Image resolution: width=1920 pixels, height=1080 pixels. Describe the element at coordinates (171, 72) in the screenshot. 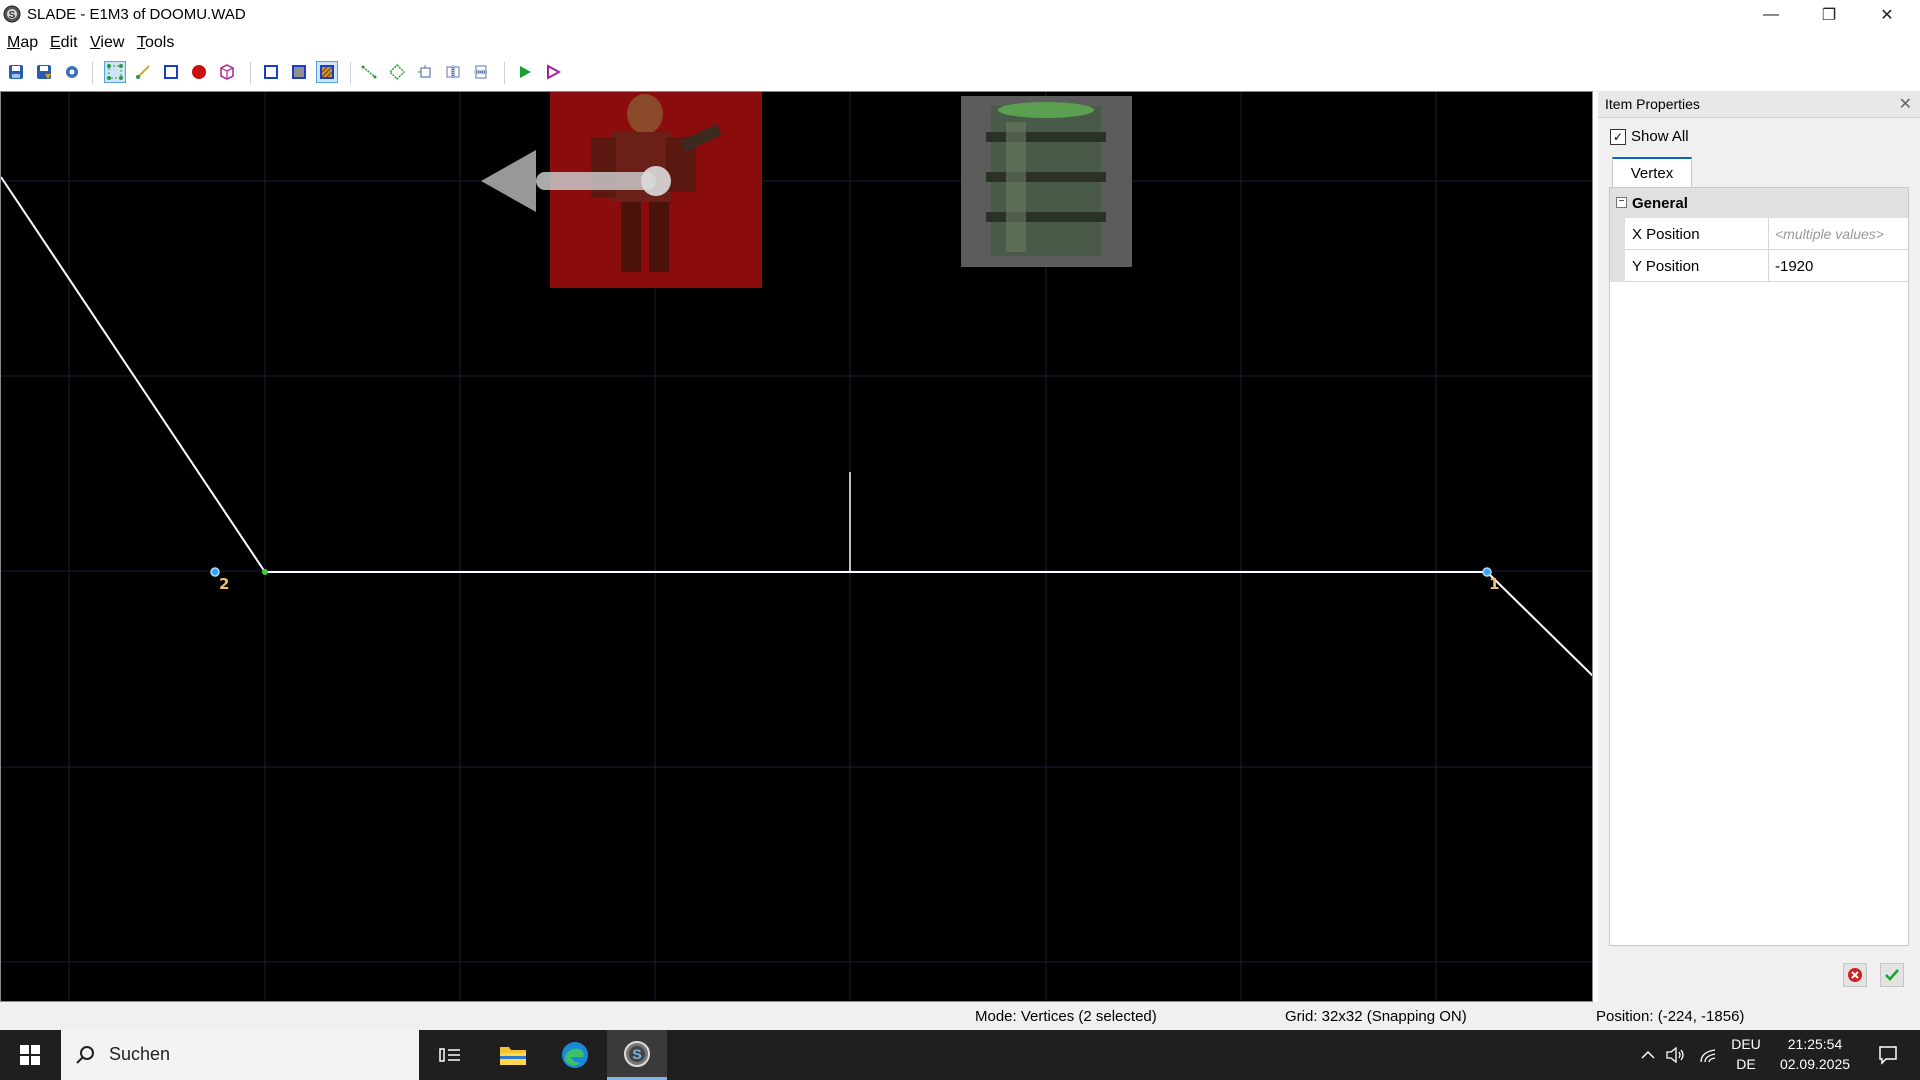

I see `sectors-mode-button` at that location.